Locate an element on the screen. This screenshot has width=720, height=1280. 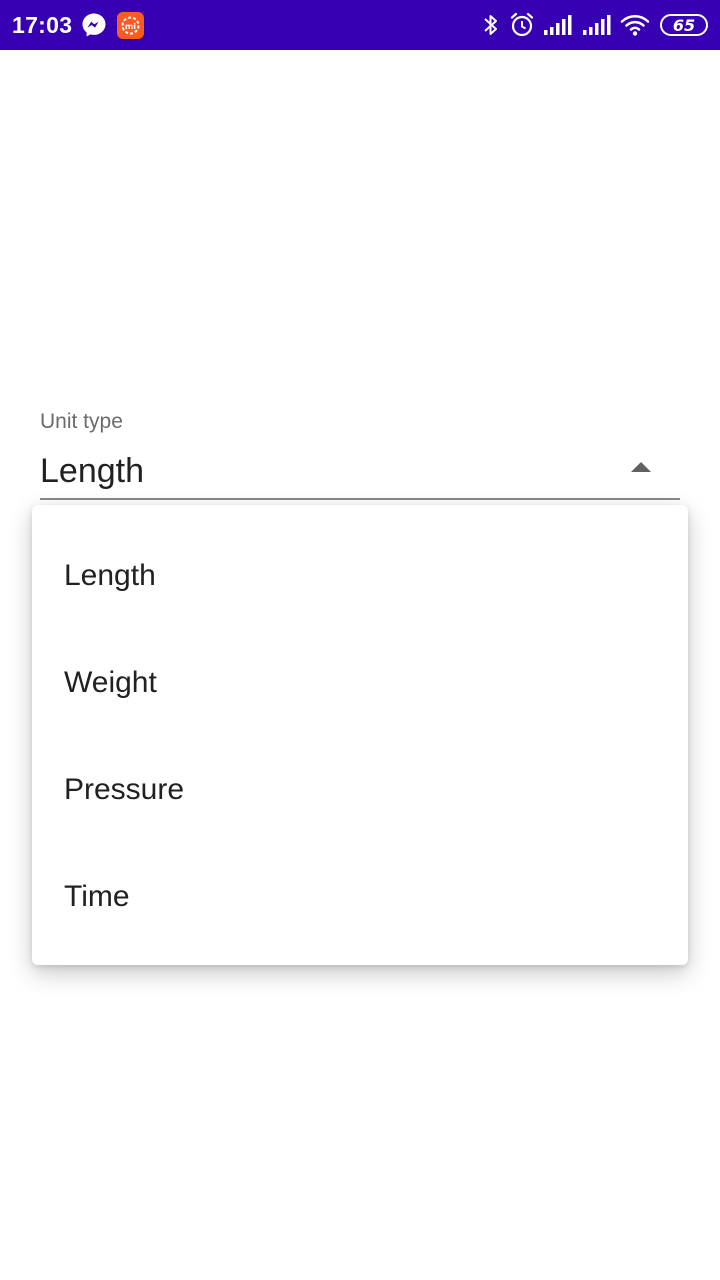
status-time: 17:03 is located at coordinates (42, 25).